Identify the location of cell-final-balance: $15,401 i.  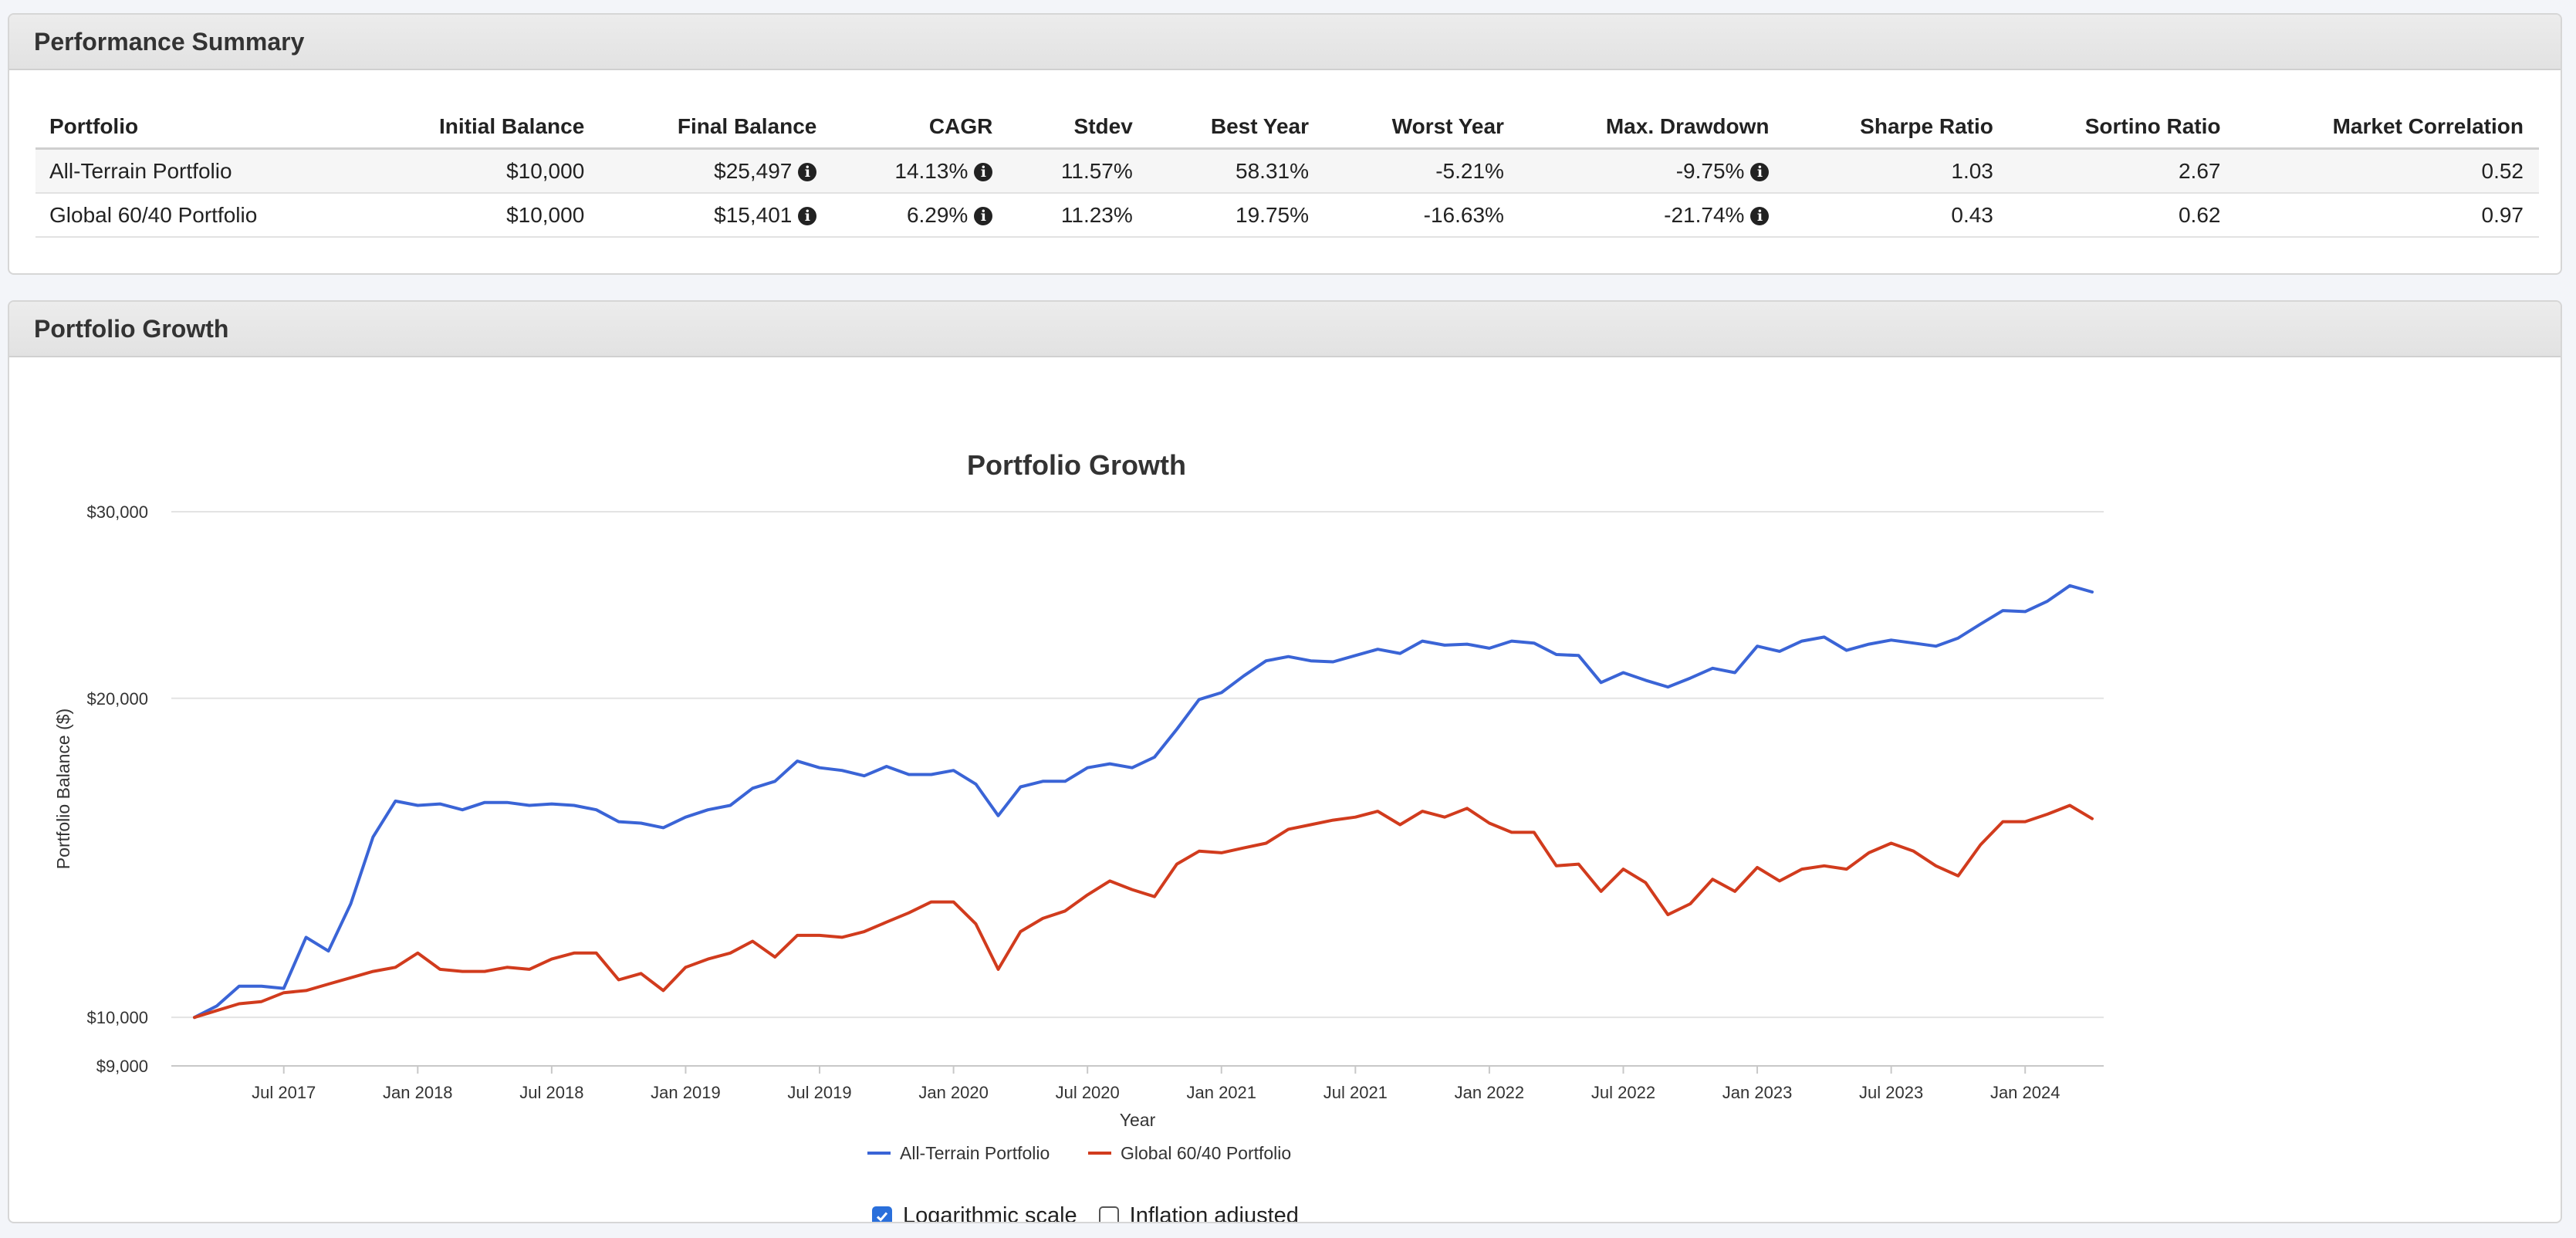
(716, 215).